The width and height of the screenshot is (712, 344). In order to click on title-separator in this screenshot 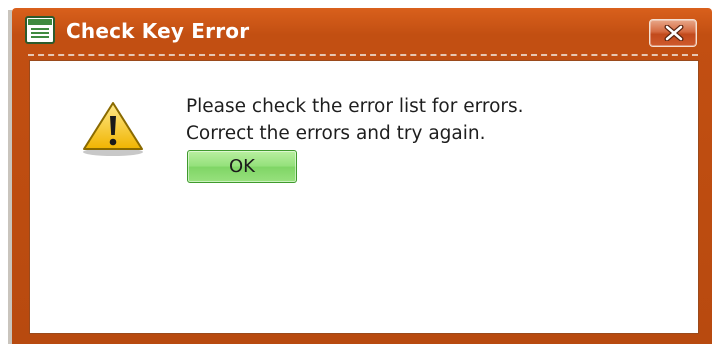, I will do `click(363, 55)`.